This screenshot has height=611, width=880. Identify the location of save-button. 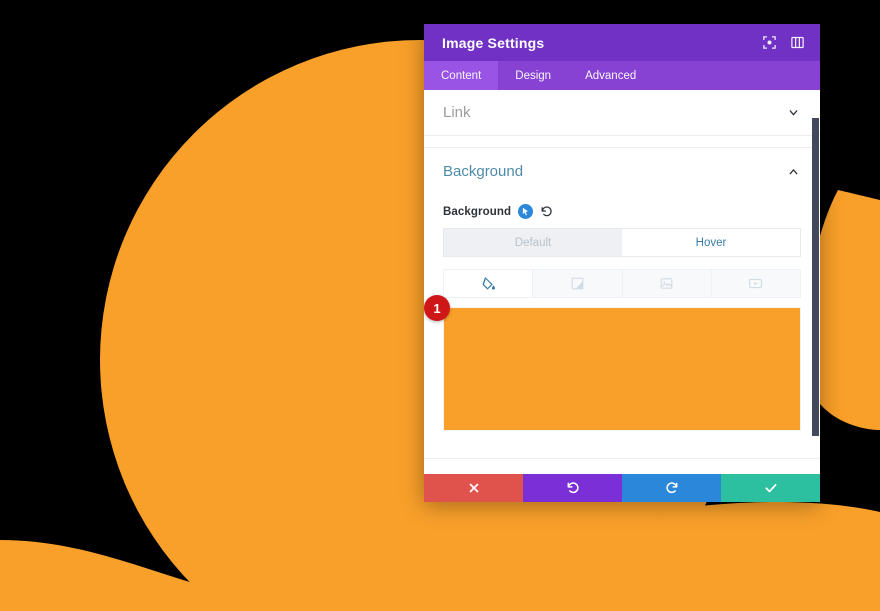
(770, 488).